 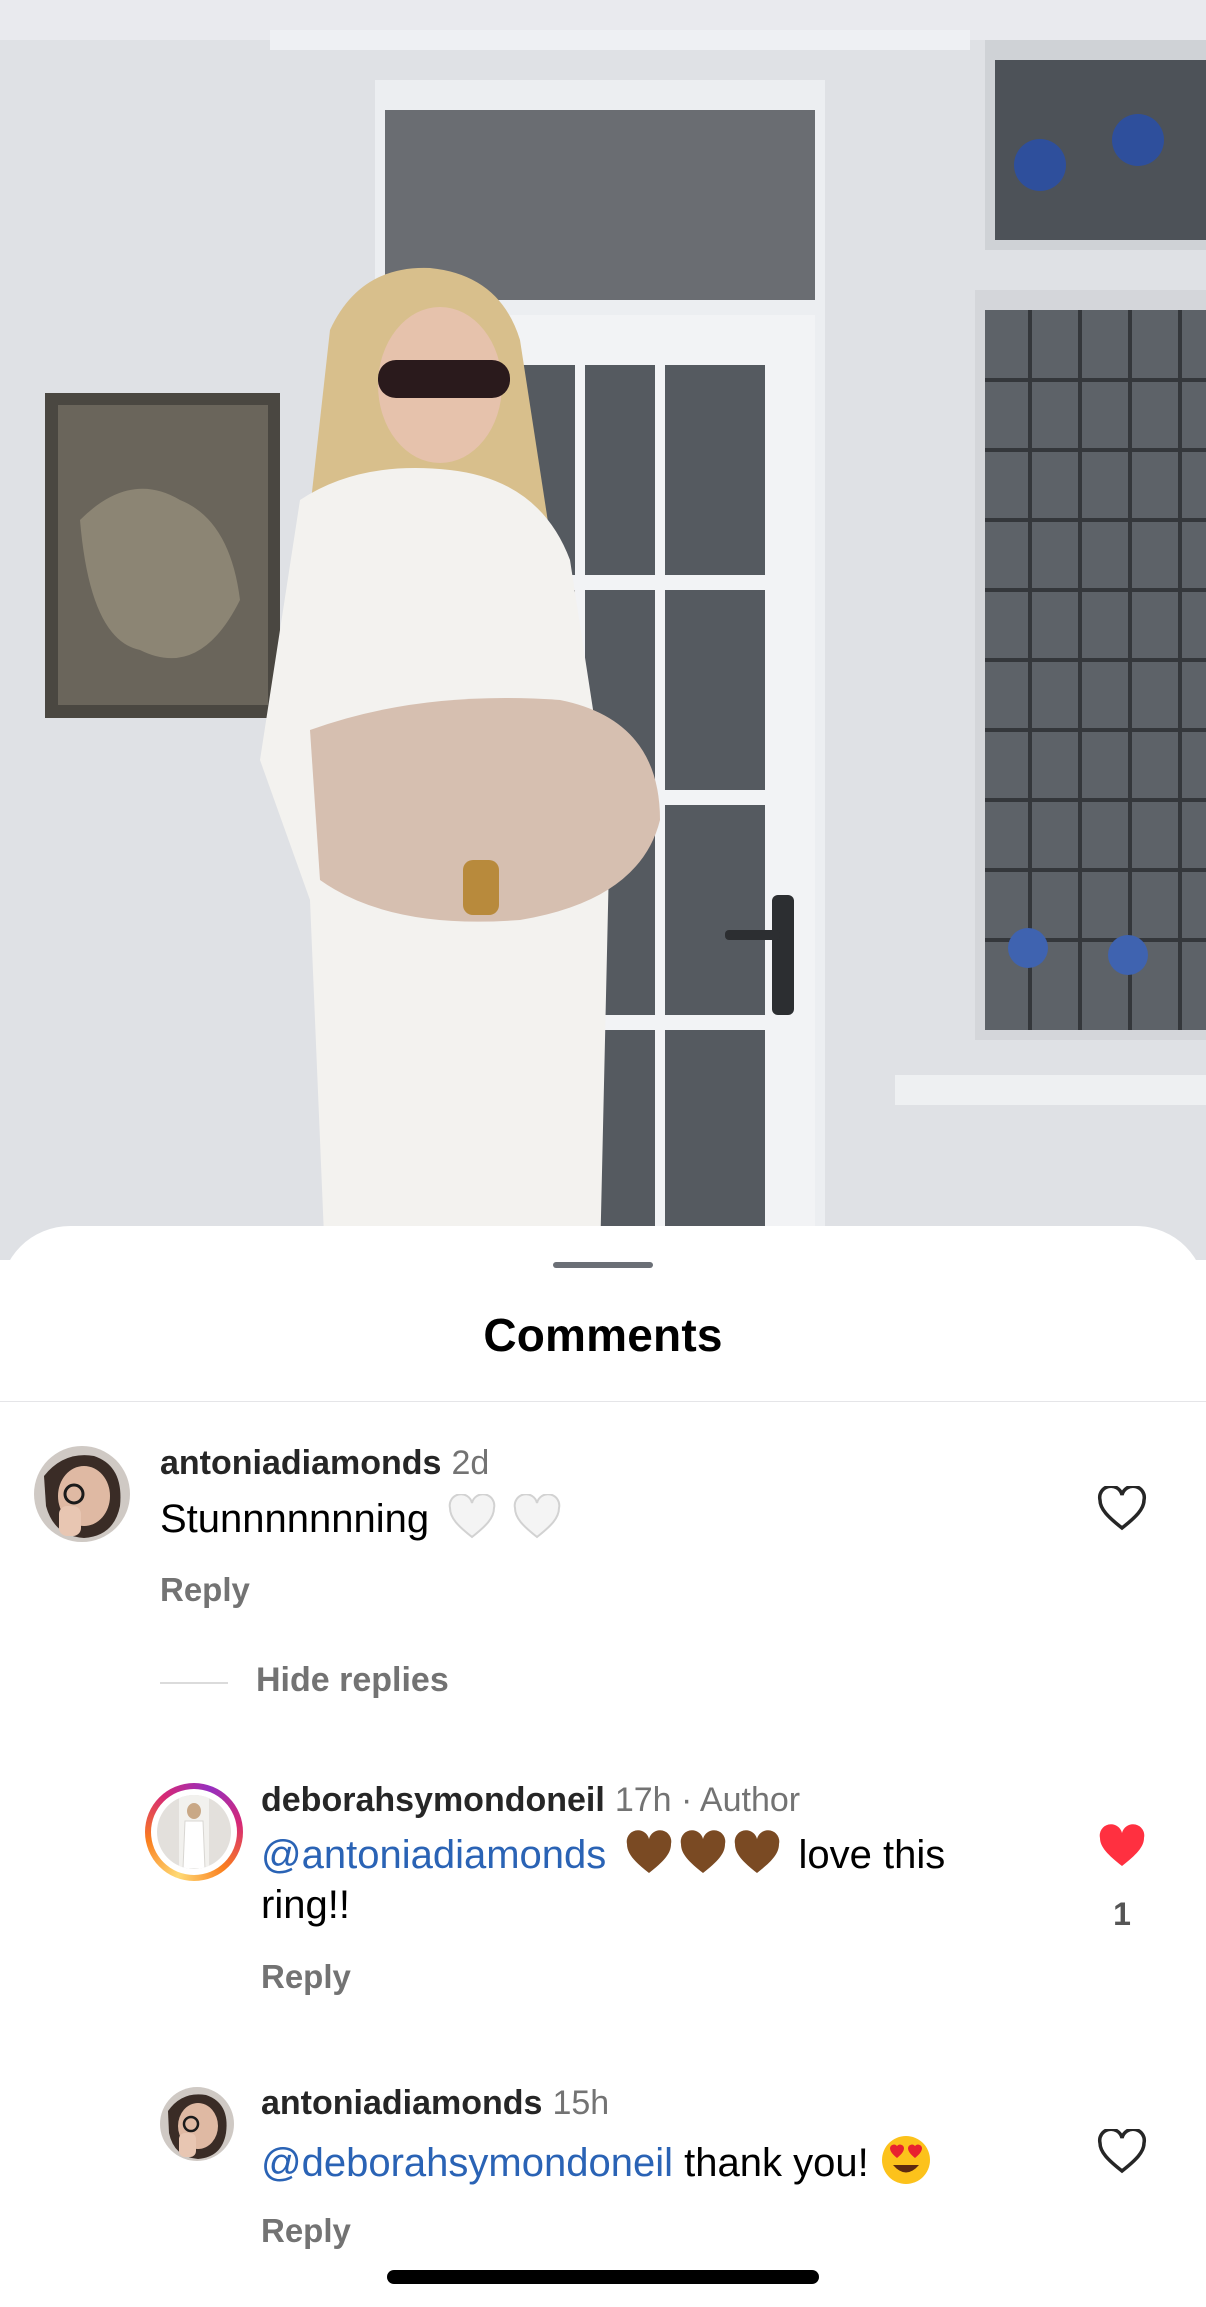 I want to click on comment-time: 2d, so click(x=470, y=1463).